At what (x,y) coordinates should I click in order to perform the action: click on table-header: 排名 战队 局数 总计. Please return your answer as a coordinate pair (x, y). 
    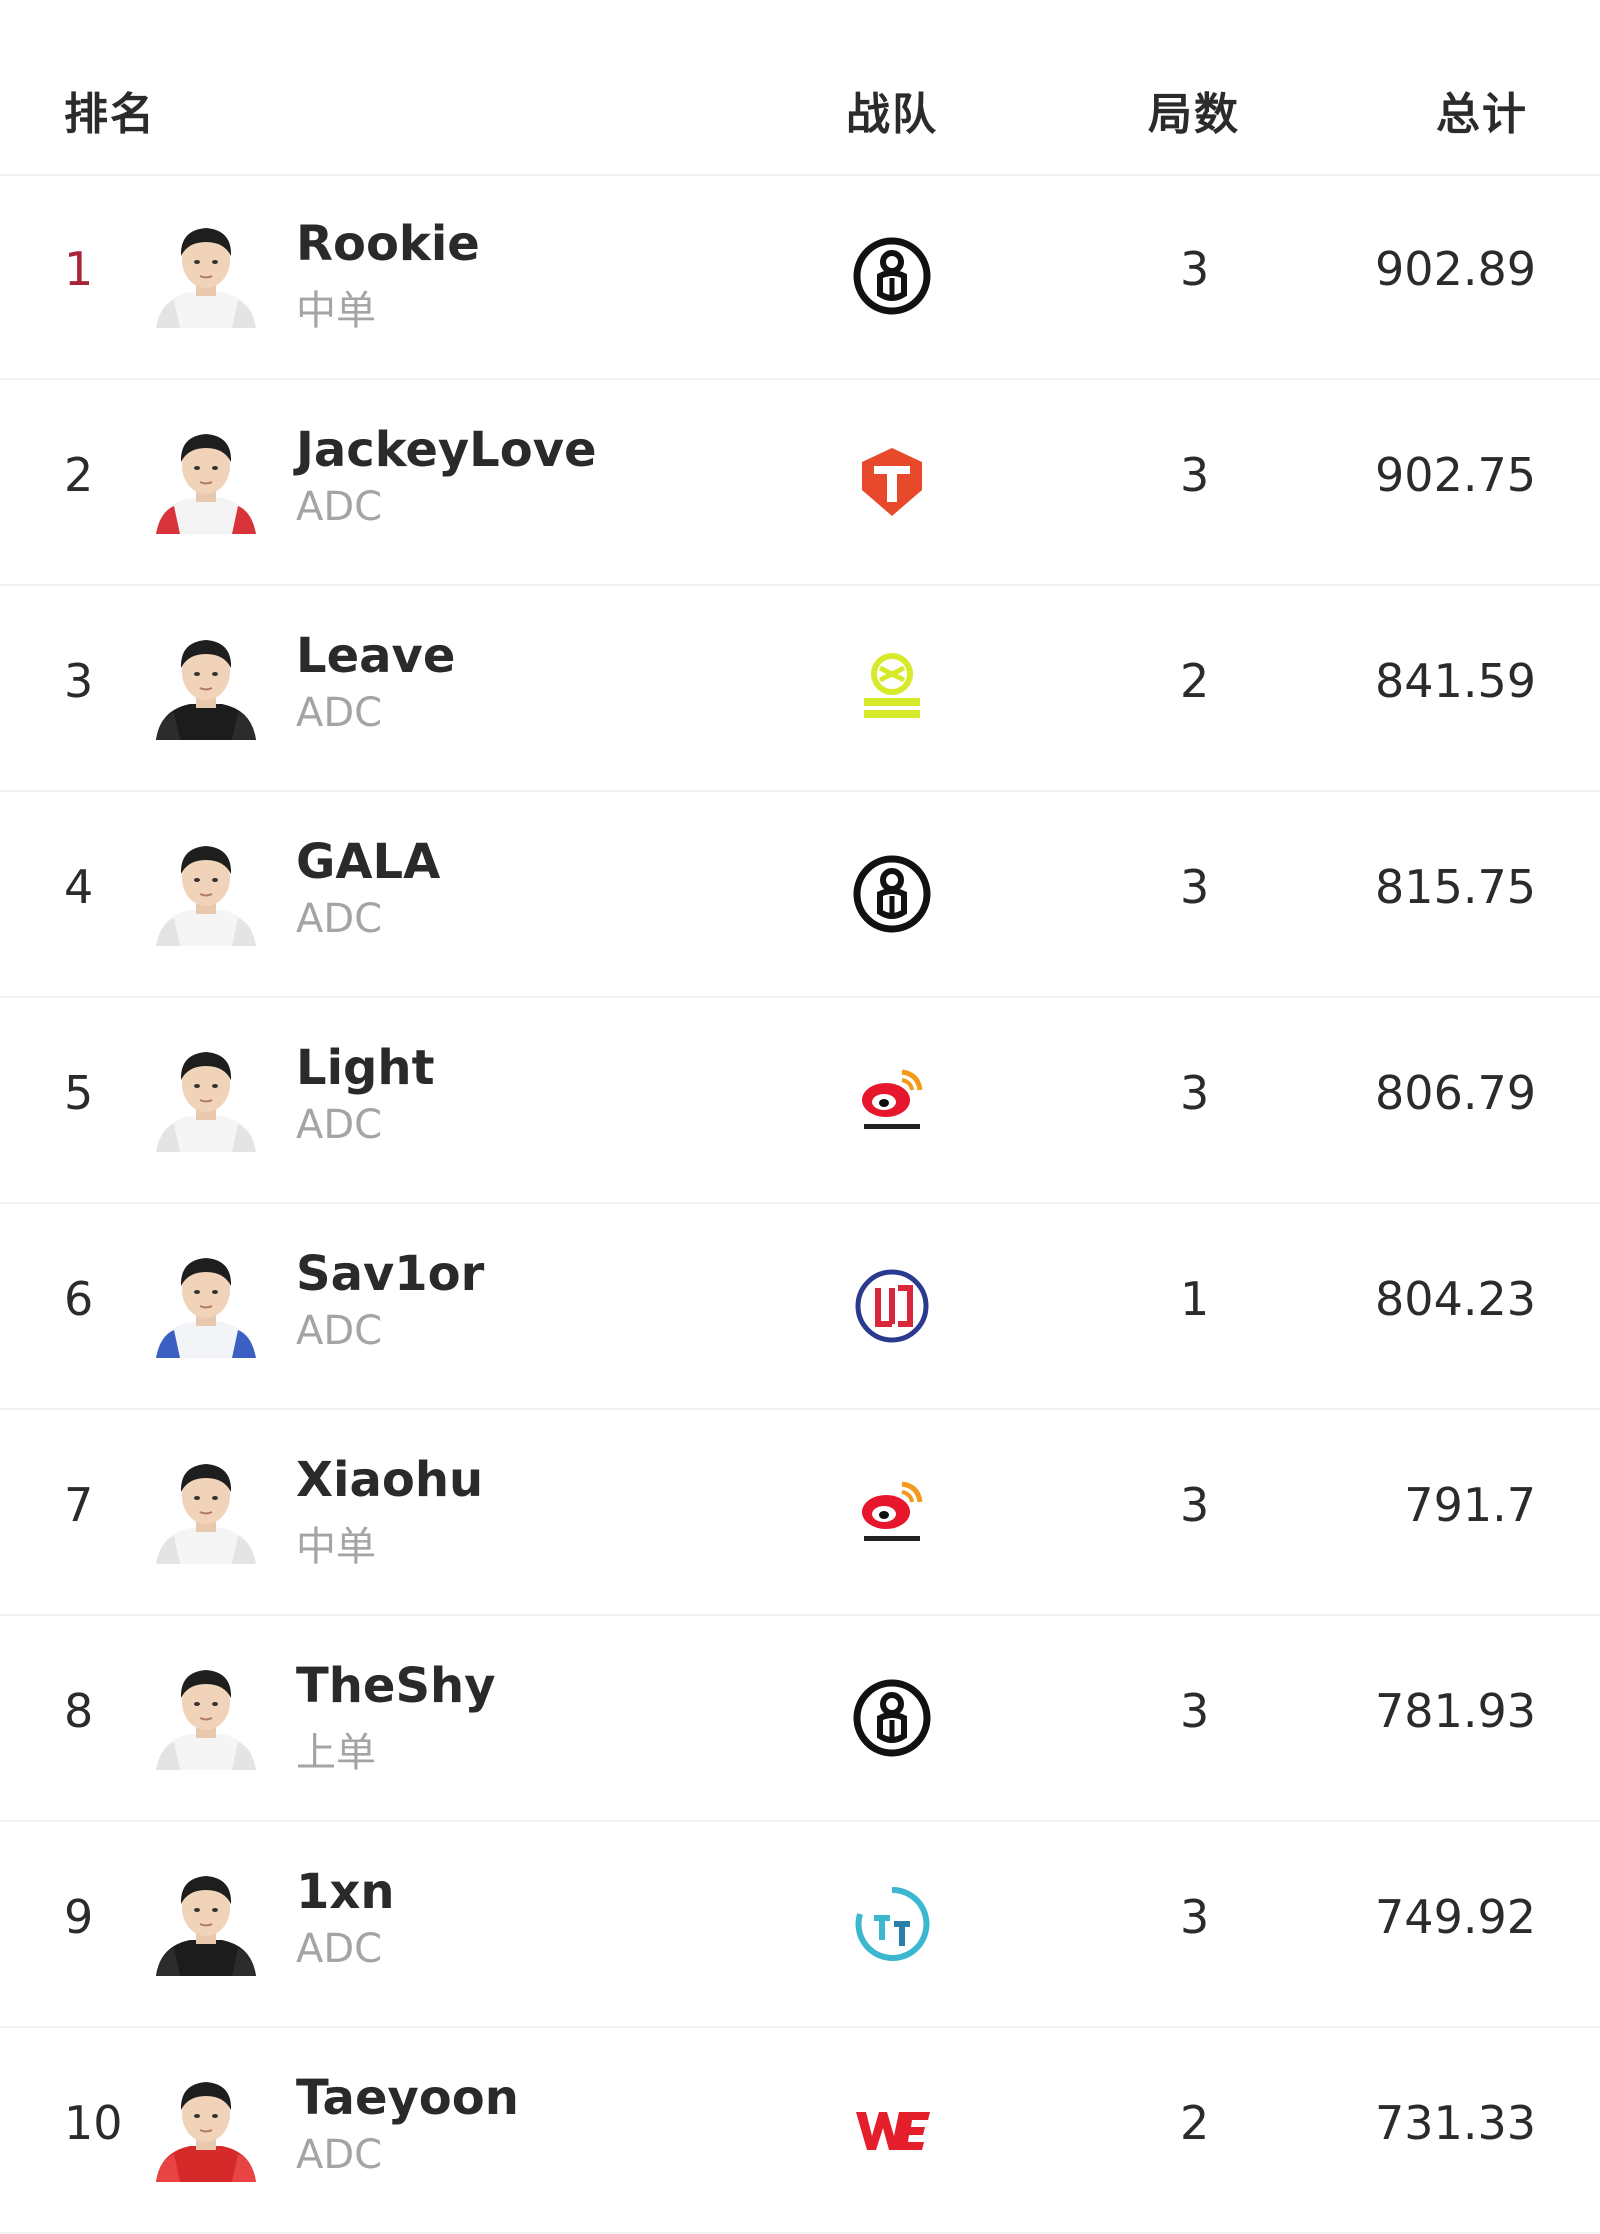
    Looking at the image, I should click on (800, 88).